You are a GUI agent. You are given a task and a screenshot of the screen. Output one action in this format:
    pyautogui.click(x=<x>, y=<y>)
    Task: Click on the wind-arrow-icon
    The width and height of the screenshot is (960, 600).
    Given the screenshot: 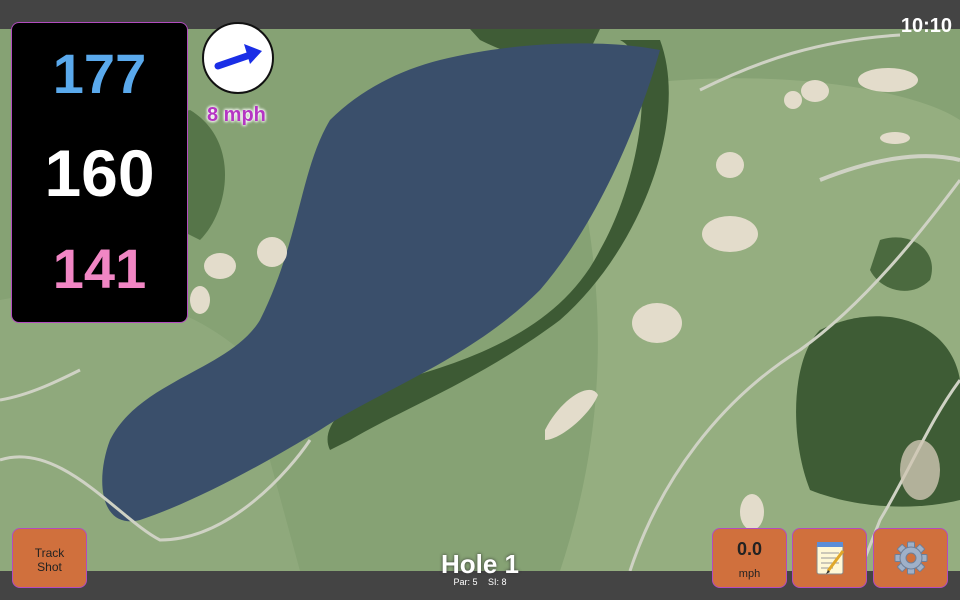 What is the action you would take?
    pyautogui.click(x=238, y=57)
    